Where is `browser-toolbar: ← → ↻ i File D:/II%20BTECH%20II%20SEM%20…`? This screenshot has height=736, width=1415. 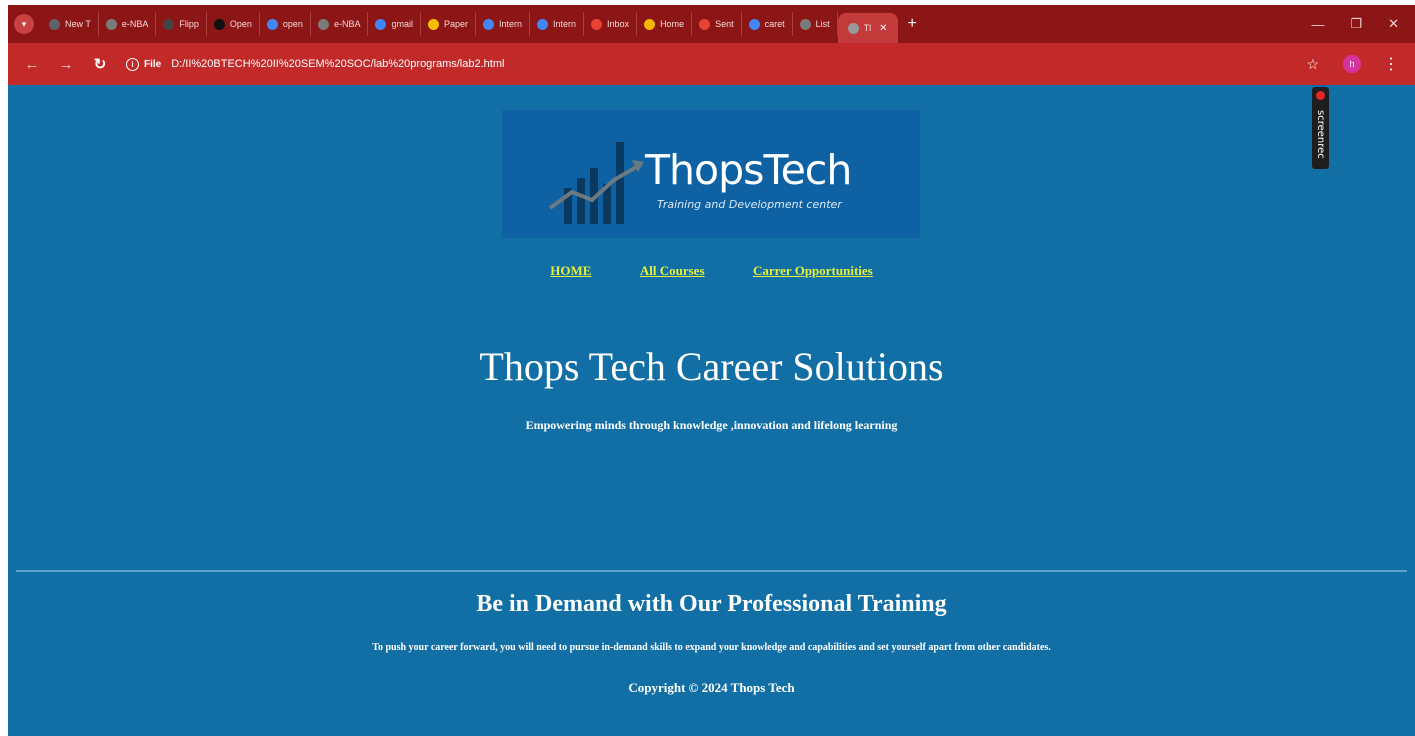 browser-toolbar: ← → ↻ i File D:/II%20BTECH%20II%20SEM%20… is located at coordinates (711, 64).